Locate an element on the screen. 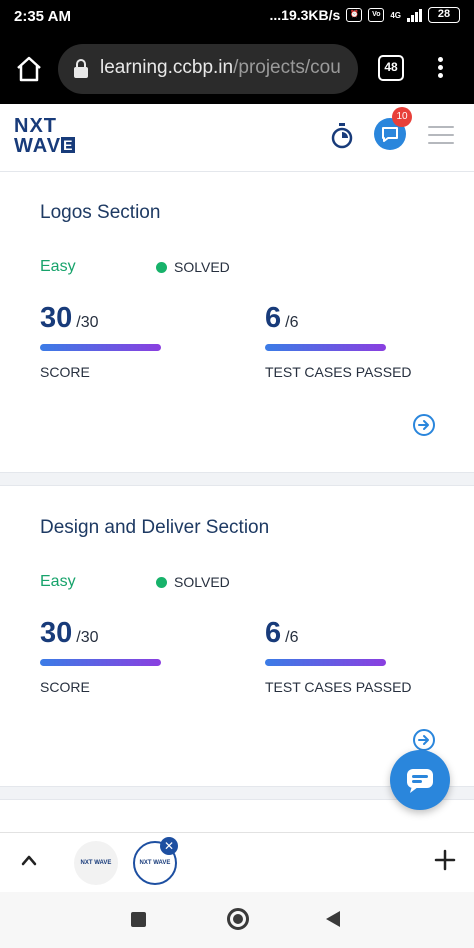 Image resolution: width=474 pixels, height=948 pixels. tab-switcher-button: 48 is located at coordinates (391, 68).